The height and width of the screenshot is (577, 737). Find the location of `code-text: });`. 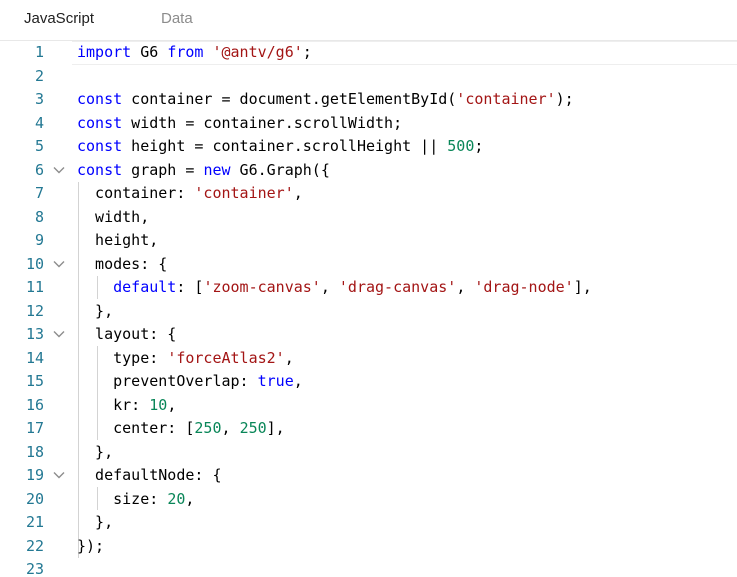

code-text: }); is located at coordinates (90, 547).